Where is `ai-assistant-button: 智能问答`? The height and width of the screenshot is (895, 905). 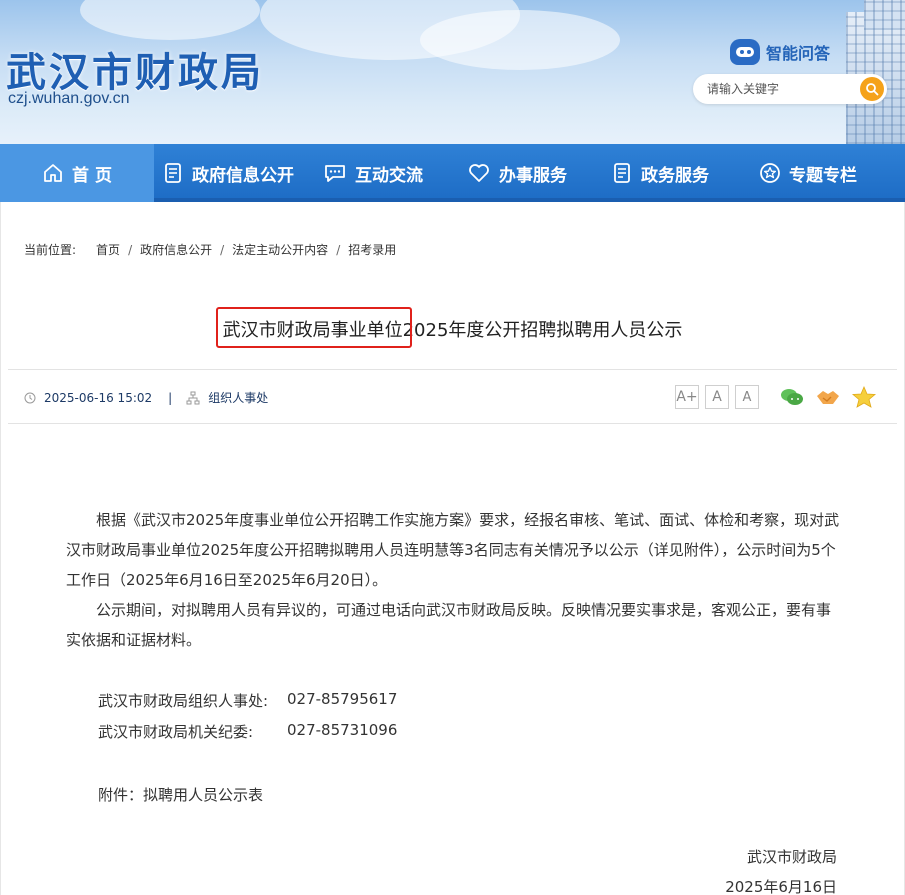
ai-assistant-button: 智能问答 is located at coordinates (780, 52).